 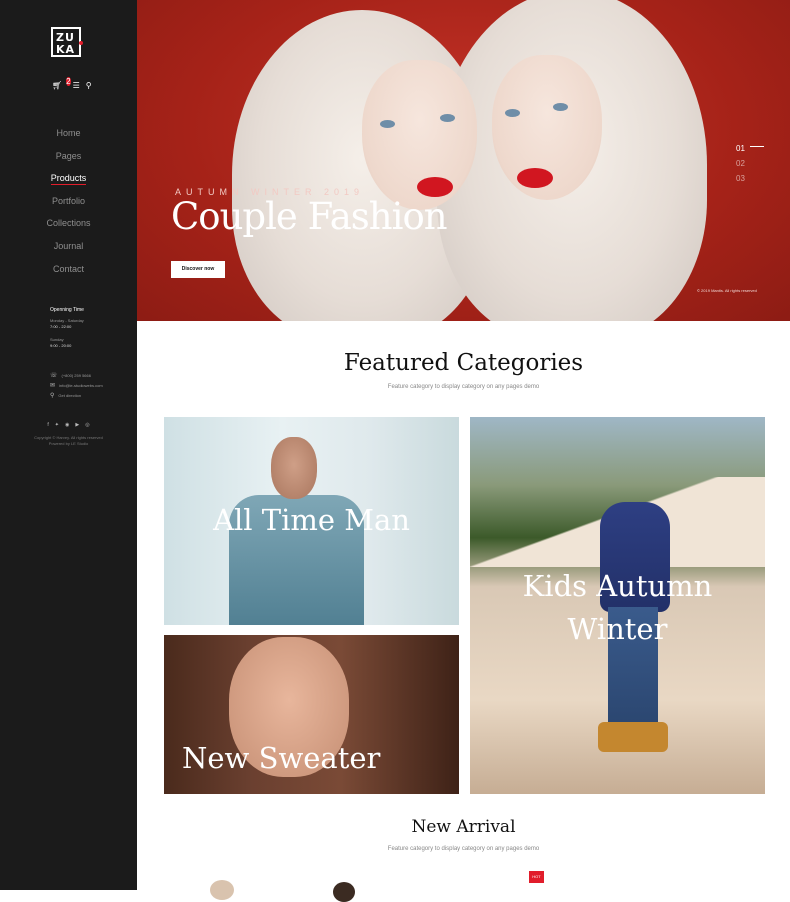 I want to click on social-links: f ✦ ◉ ▶ ◎, so click(x=68, y=425).